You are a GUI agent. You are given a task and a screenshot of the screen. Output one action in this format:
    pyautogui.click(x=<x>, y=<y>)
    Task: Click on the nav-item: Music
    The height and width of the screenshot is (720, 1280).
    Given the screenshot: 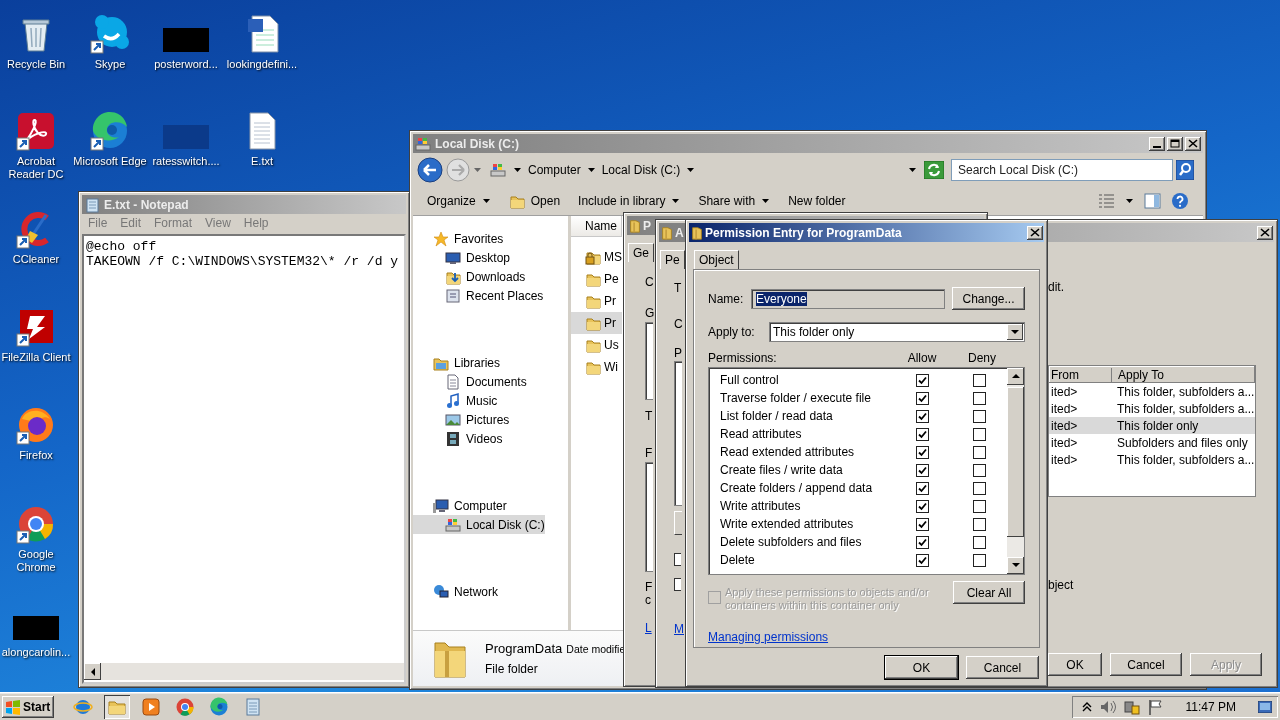 What is the action you would take?
    pyautogui.click(x=470, y=400)
    